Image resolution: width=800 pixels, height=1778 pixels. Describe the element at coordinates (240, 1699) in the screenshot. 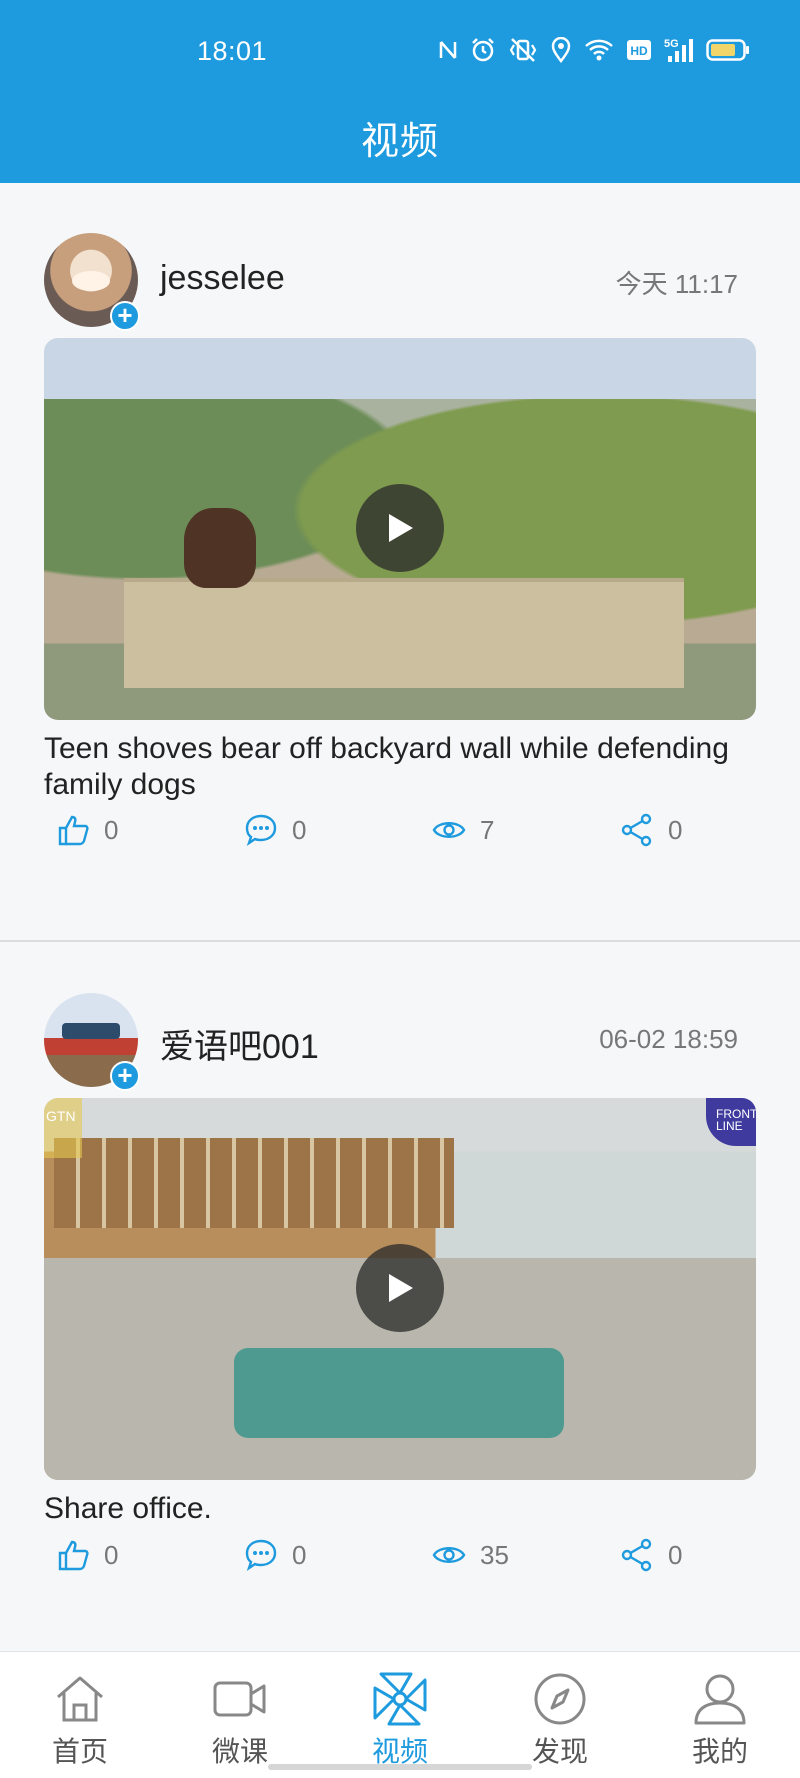

I see `video-camera-icon` at that location.